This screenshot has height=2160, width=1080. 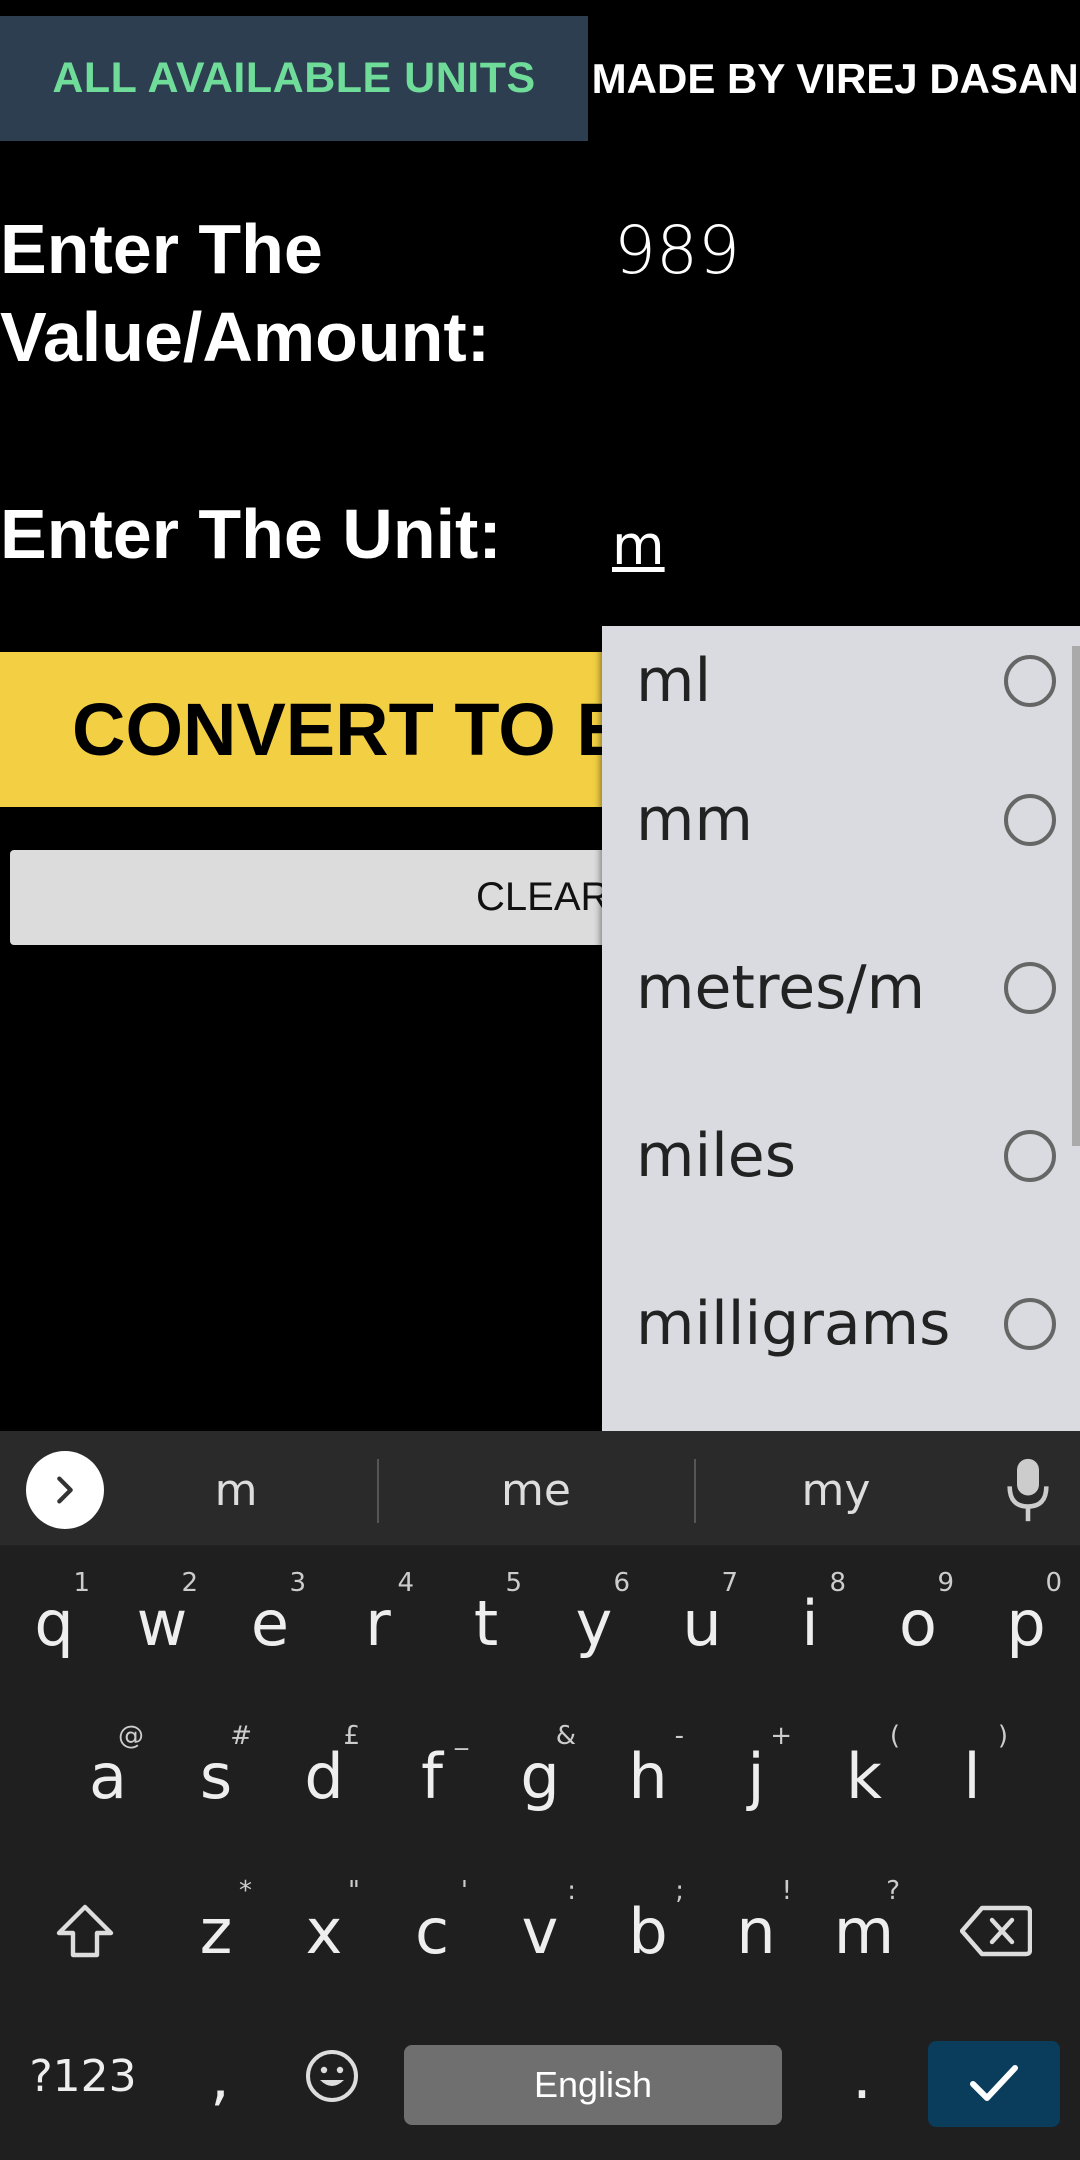 What do you see at coordinates (108, 1776) in the screenshot?
I see `key: a @` at bounding box center [108, 1776].